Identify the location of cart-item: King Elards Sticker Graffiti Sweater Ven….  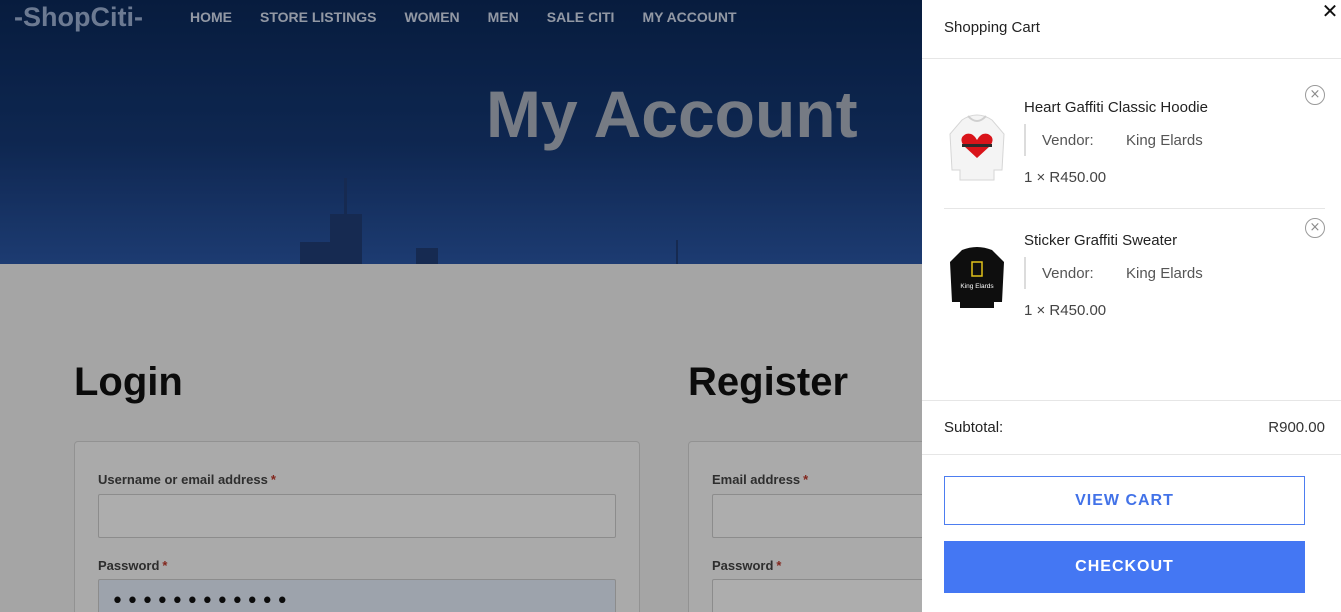
(1134, 270).